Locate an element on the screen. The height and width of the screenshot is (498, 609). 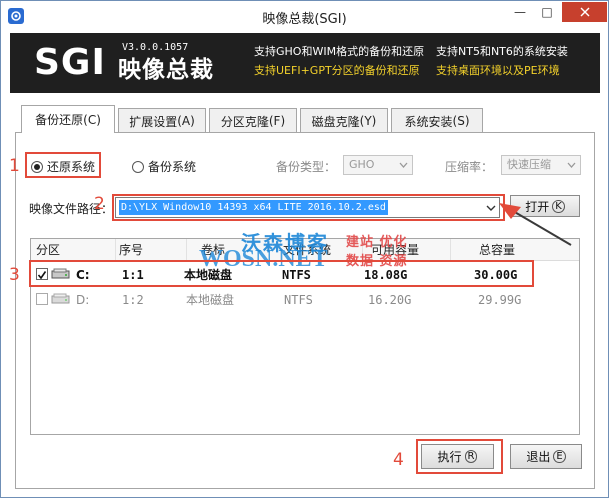
annotation-number: 2 is located at coordinates (99, 204).